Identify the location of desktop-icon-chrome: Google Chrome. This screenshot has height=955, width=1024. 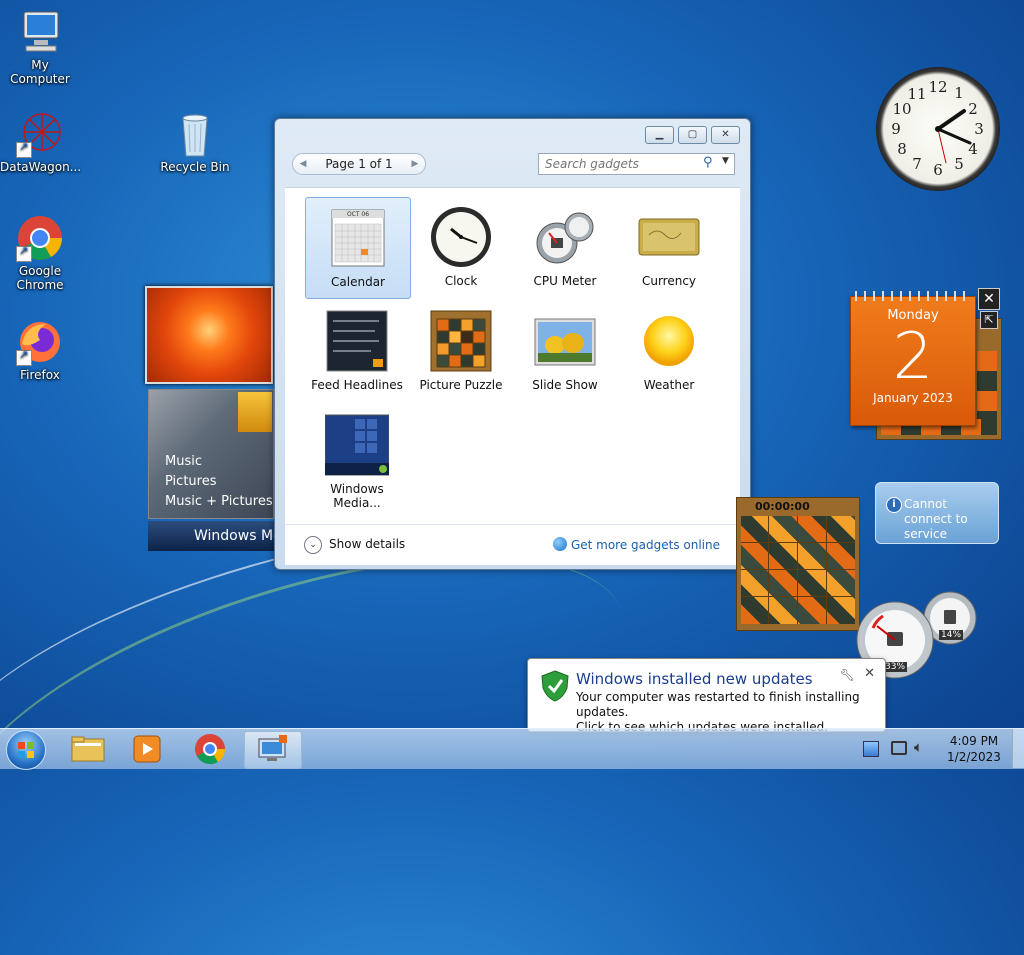
(40, 253).